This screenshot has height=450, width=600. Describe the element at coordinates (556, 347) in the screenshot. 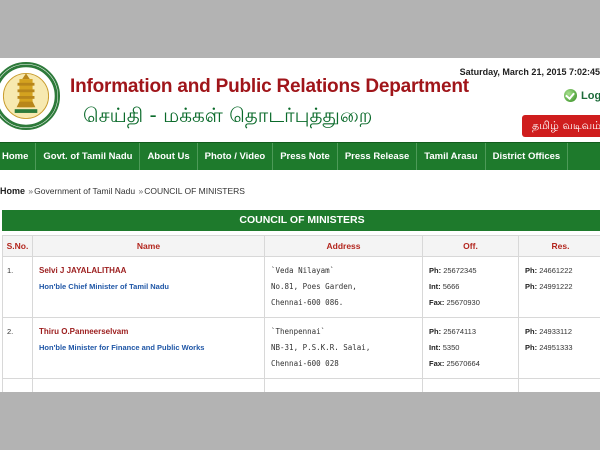

I see `residence-phone-2: 24951333` at that location.